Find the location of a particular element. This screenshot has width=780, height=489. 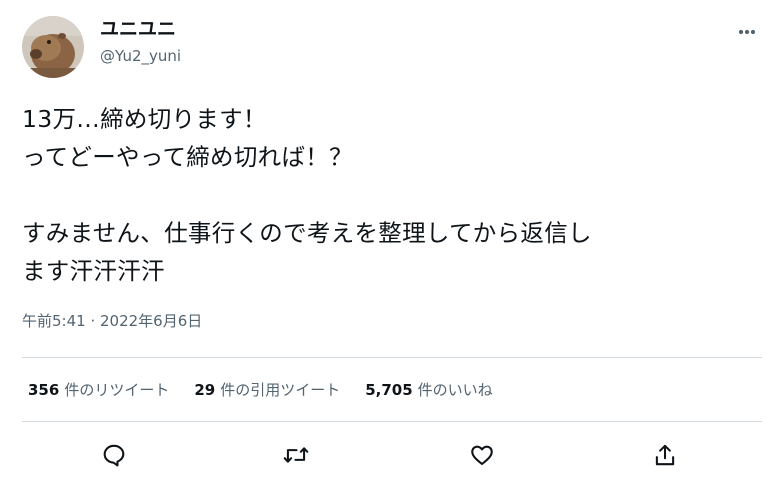

capybara-avatar-icon is located at coordinates (53, 47).